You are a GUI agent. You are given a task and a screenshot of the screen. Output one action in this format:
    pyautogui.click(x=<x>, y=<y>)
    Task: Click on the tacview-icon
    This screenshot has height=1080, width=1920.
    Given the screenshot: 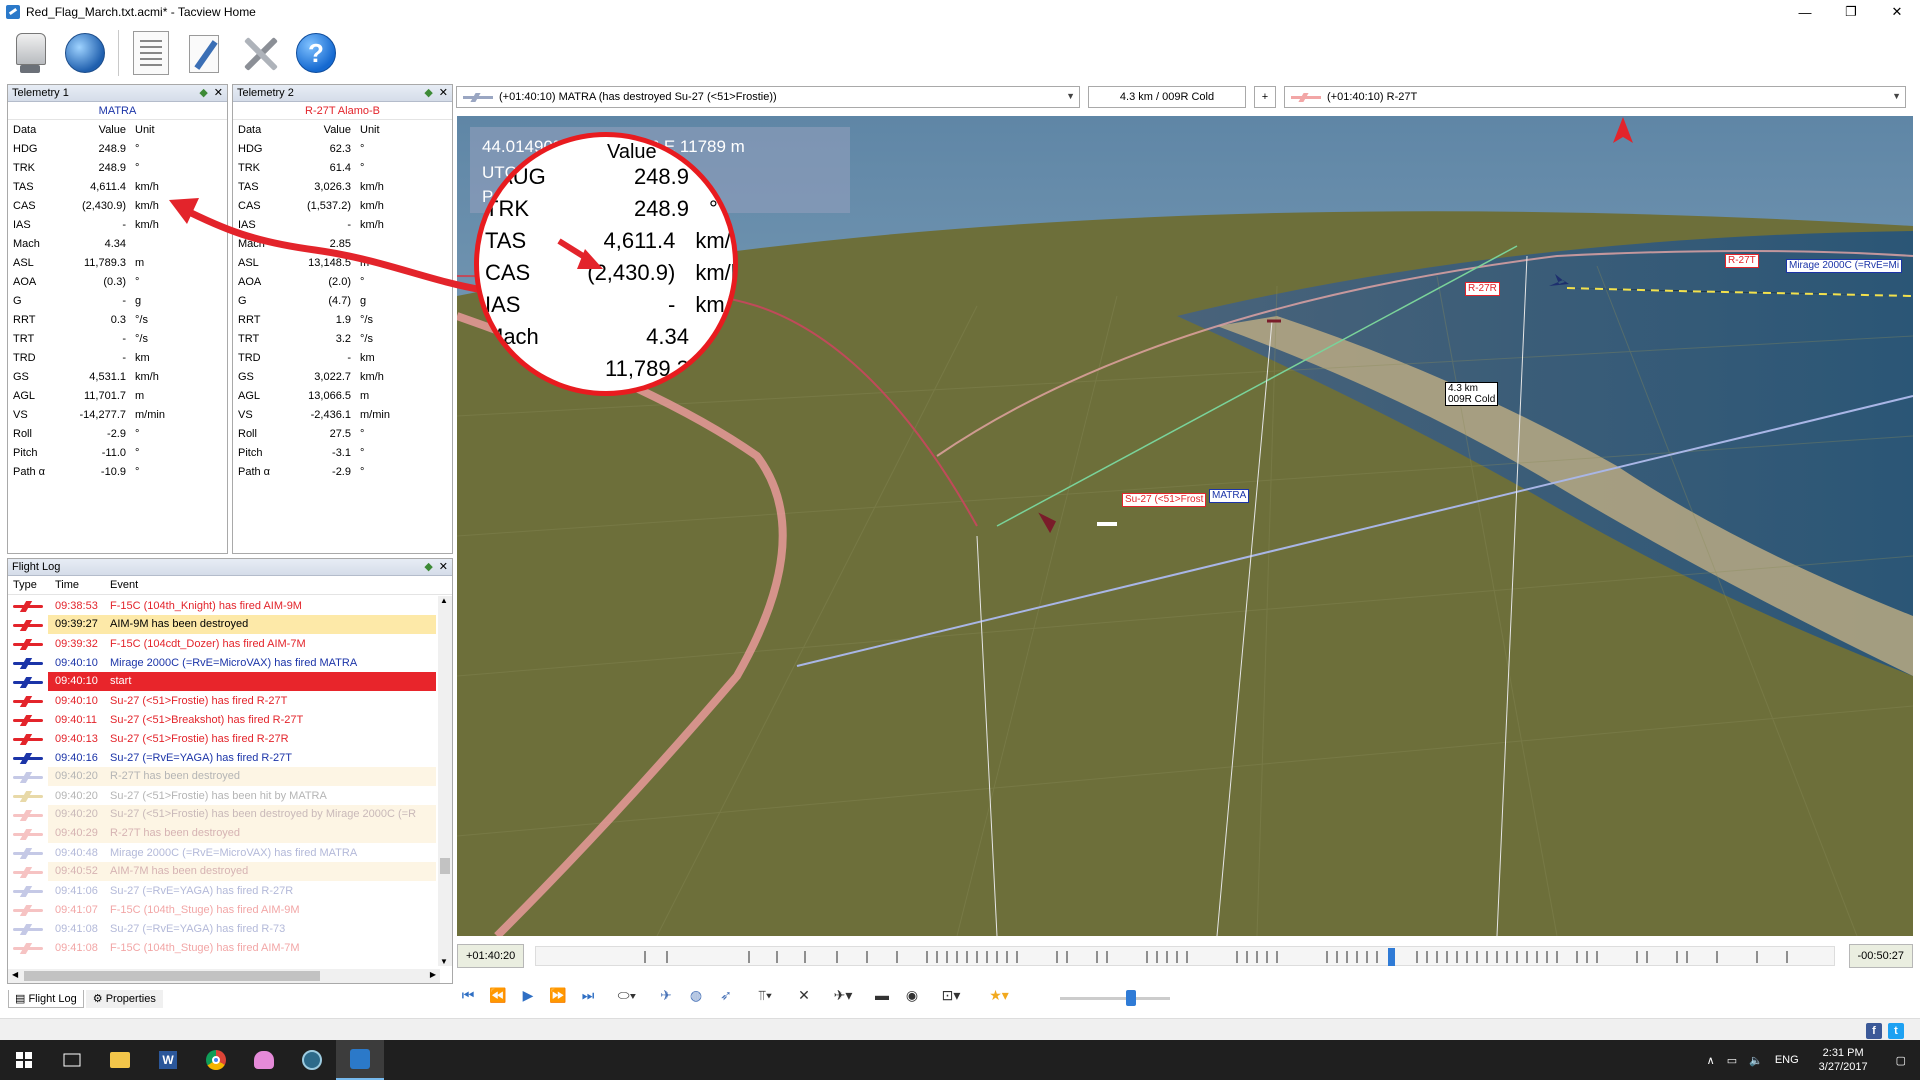 What is the action you would take?
    pyautogui.click(x=360, y=1060)
    